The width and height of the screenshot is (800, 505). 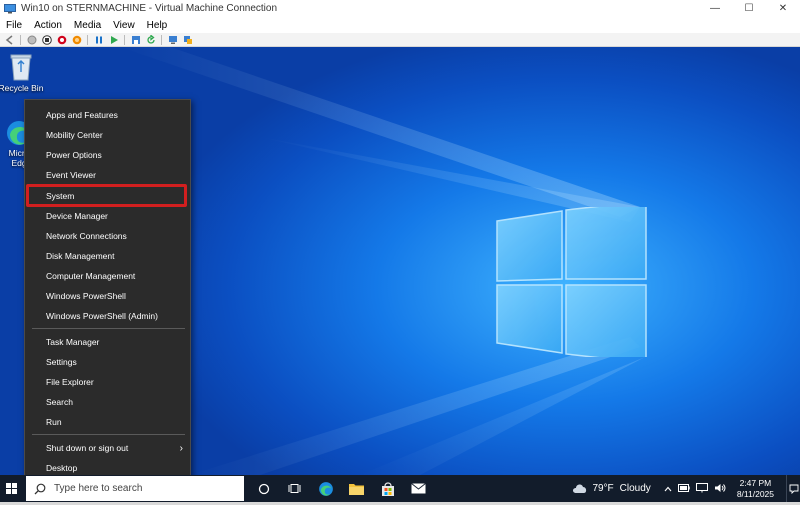 What do you see at coordinates (603, 488) in the screenshot?
I see `weather-temp: 79°F` at bounding box center [603, 488].